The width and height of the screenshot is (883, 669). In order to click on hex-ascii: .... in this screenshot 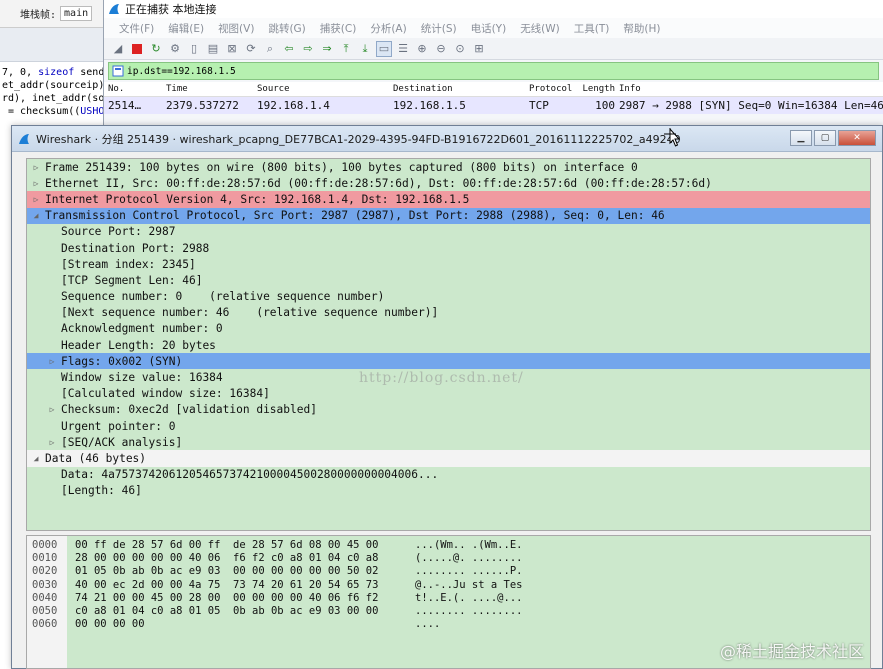, I will do `click(427, 624)`.